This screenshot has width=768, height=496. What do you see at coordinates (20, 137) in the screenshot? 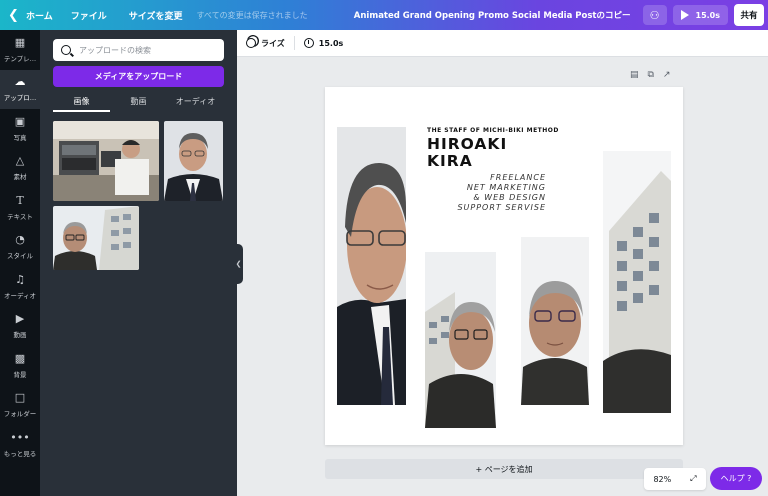
I see `rail-label: 写真` at bounding box center [20, 137].